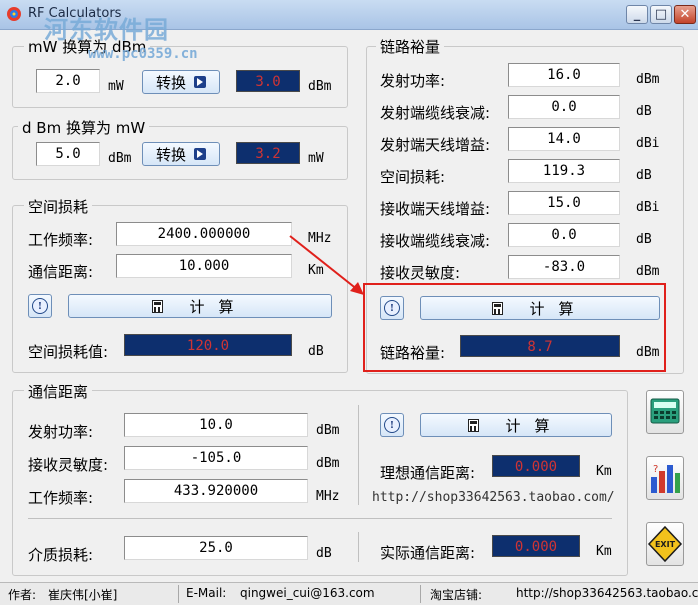  Describe the element at coordinates (413, 177) in the screenshot. I see `lm-space-loss-label: 空间损耗:` at that location.